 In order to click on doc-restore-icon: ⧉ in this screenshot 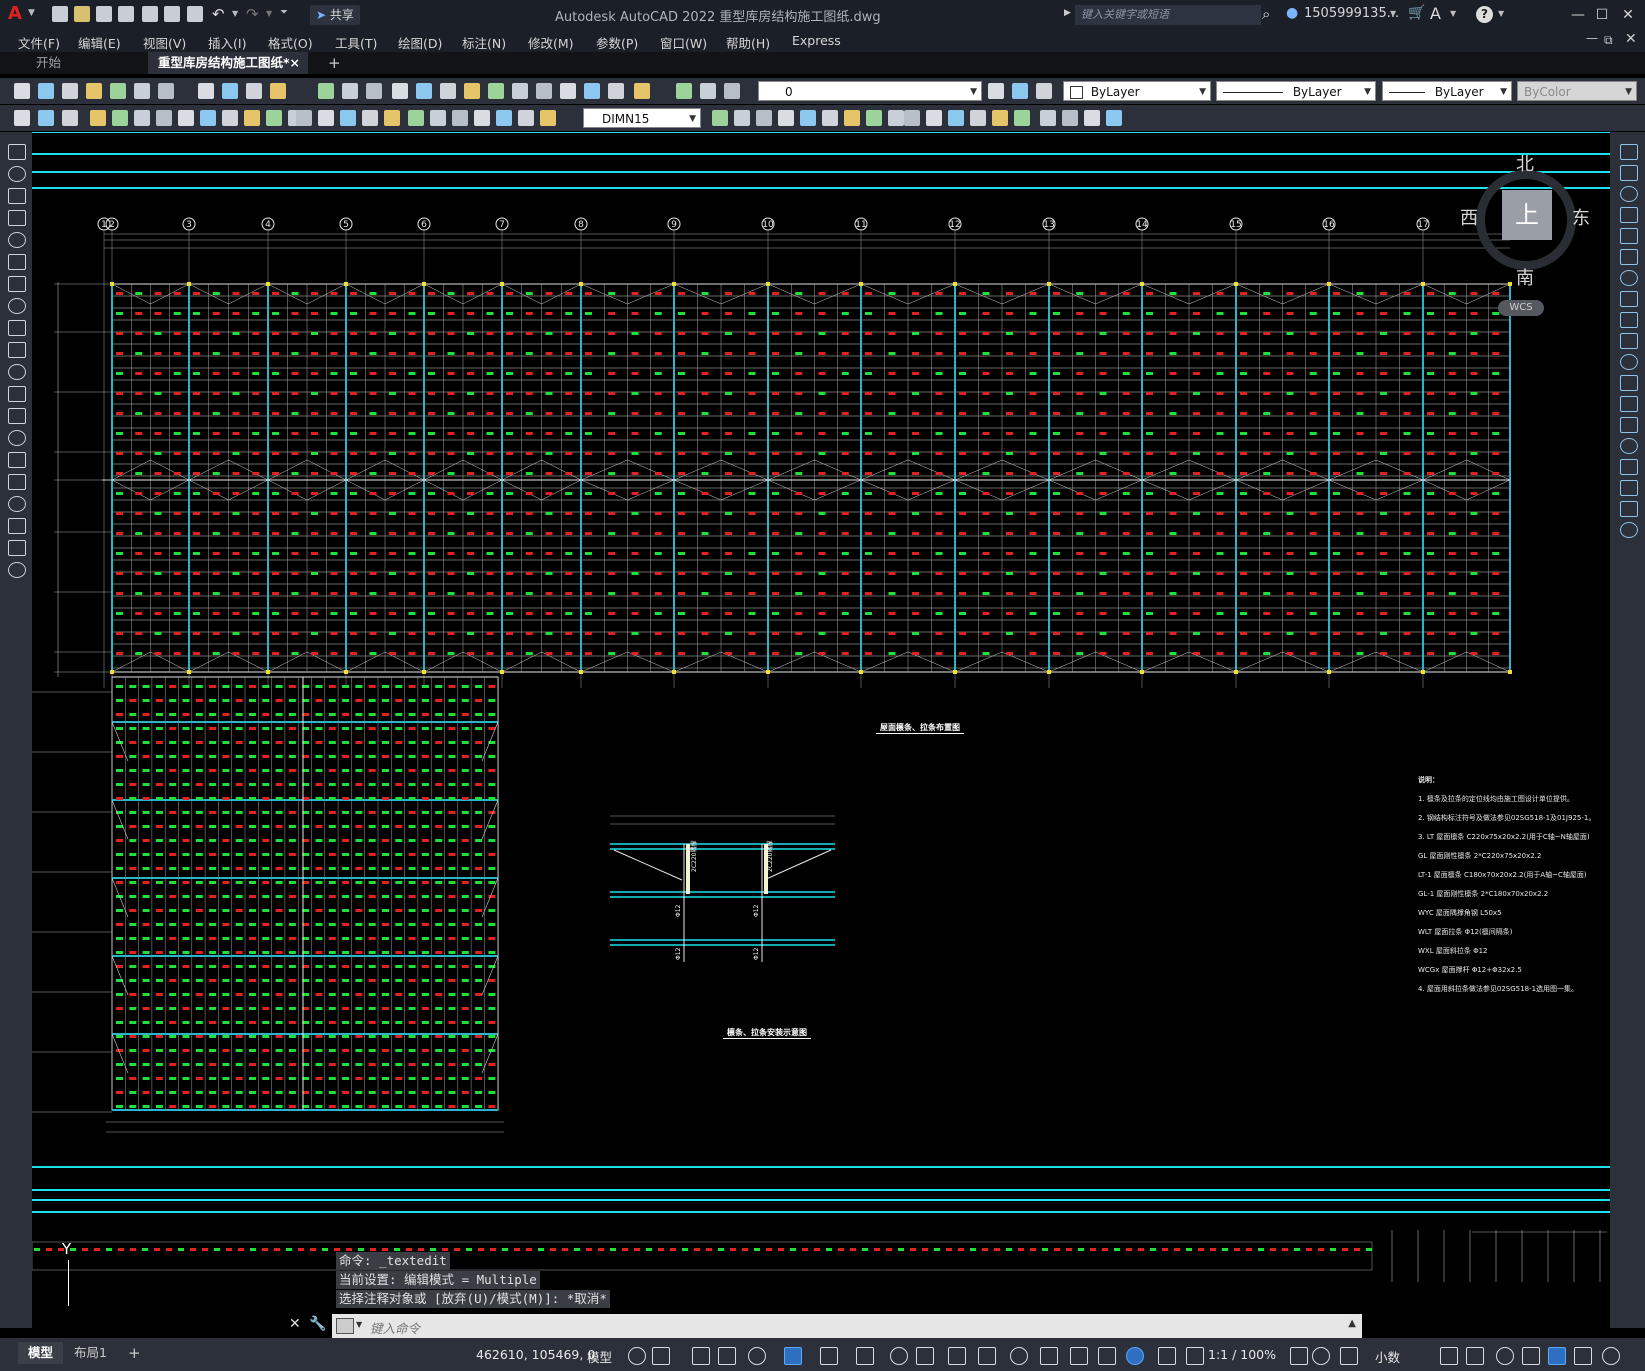, I will do `click(1608, 40)`.